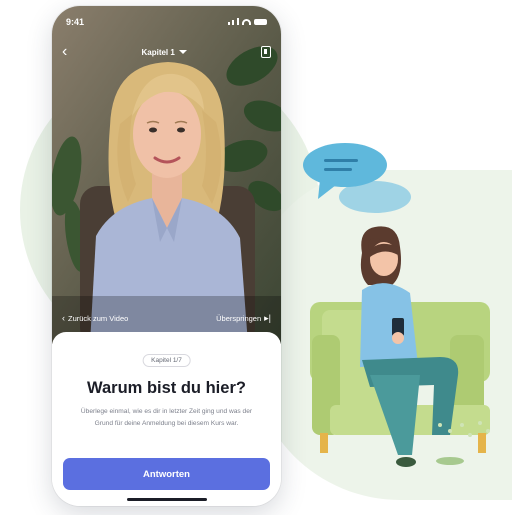 Image resolution: width=512 pixels, height=515 pixels. I want to click on status-time: 9:41, so click(75, 22).